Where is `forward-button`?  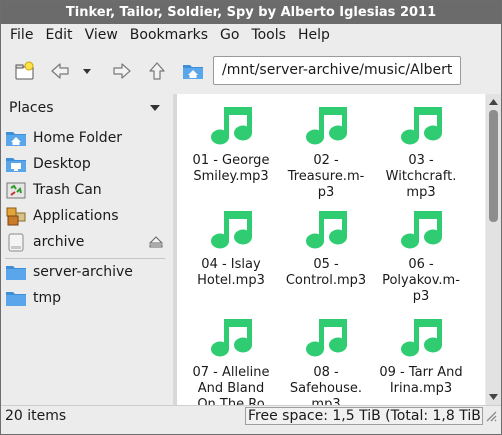
forward-button is located at coordinates (122, 71).